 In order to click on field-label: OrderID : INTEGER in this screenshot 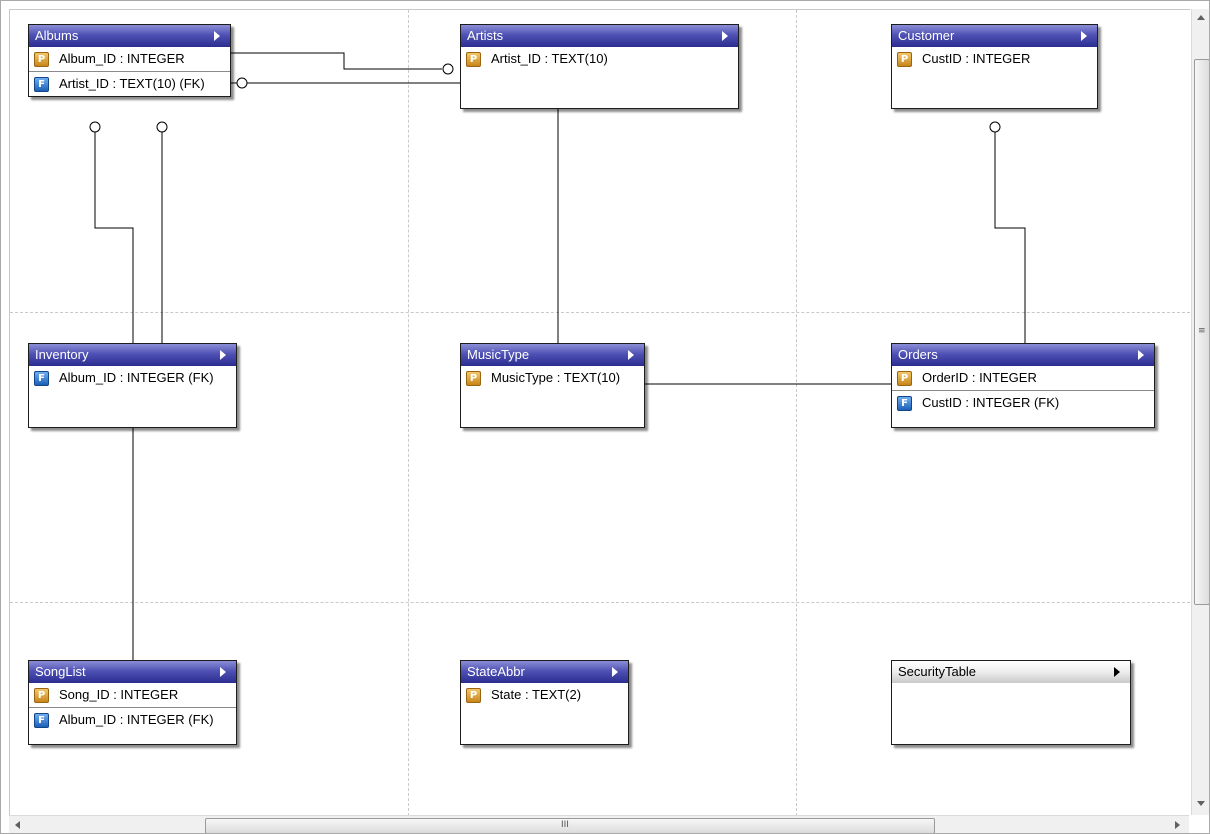, I will do `click(979, 377)`.